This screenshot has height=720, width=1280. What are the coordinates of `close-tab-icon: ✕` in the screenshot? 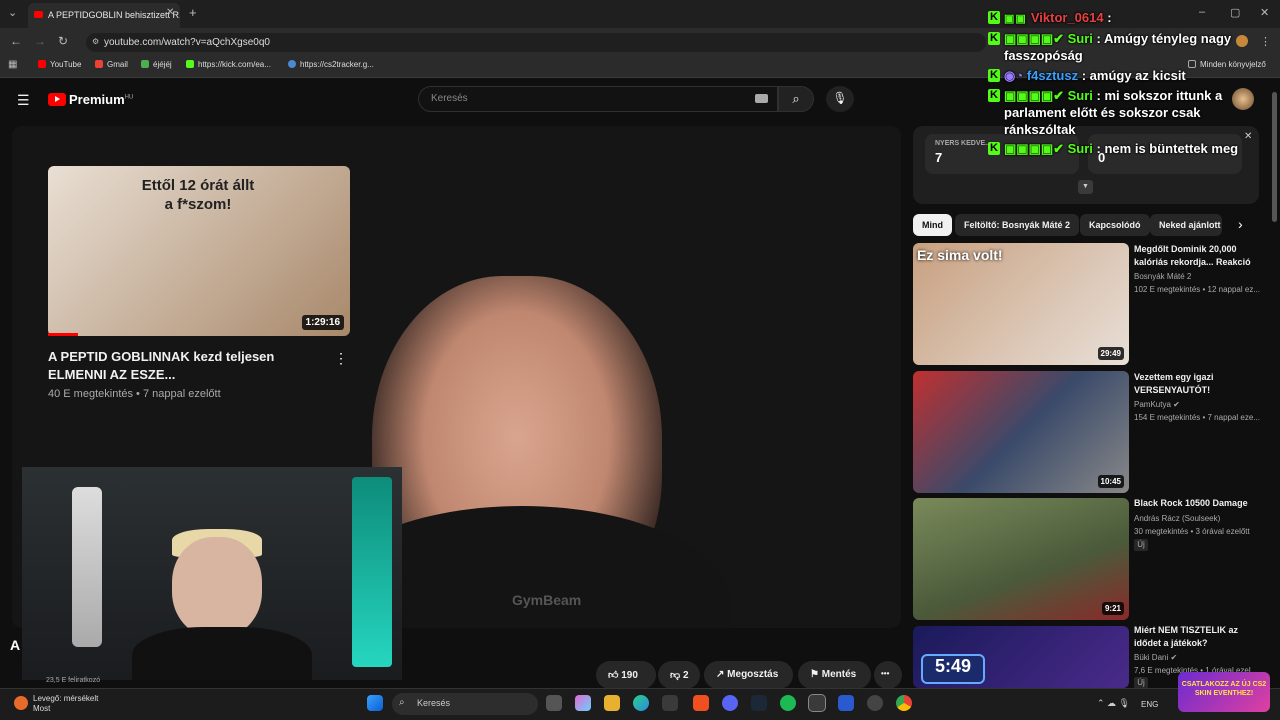 It's located at (170, 12).